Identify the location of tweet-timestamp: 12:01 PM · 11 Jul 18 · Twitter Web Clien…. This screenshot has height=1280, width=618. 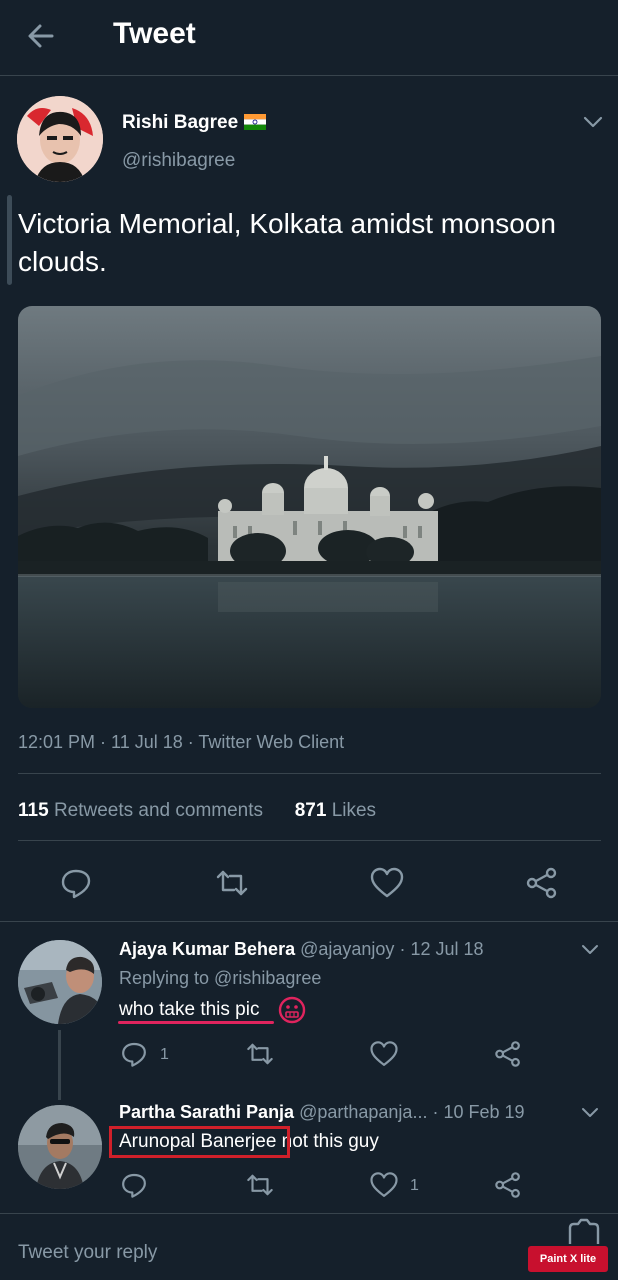
(181, 742).